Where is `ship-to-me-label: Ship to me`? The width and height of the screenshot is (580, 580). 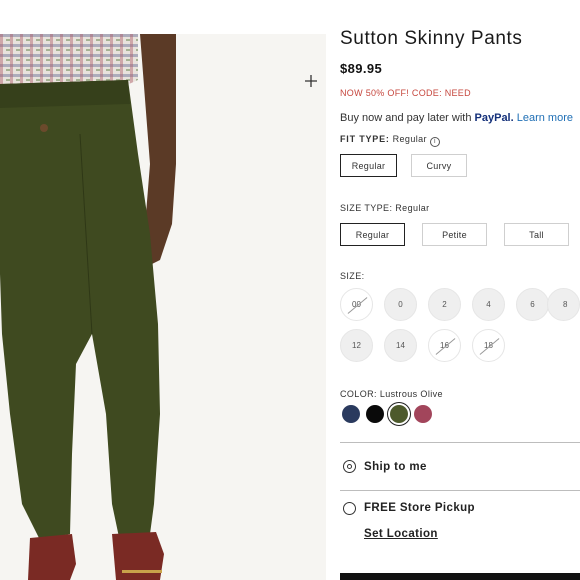
ship-to-me-label: Ship to me is located at coordinates (395, 467).